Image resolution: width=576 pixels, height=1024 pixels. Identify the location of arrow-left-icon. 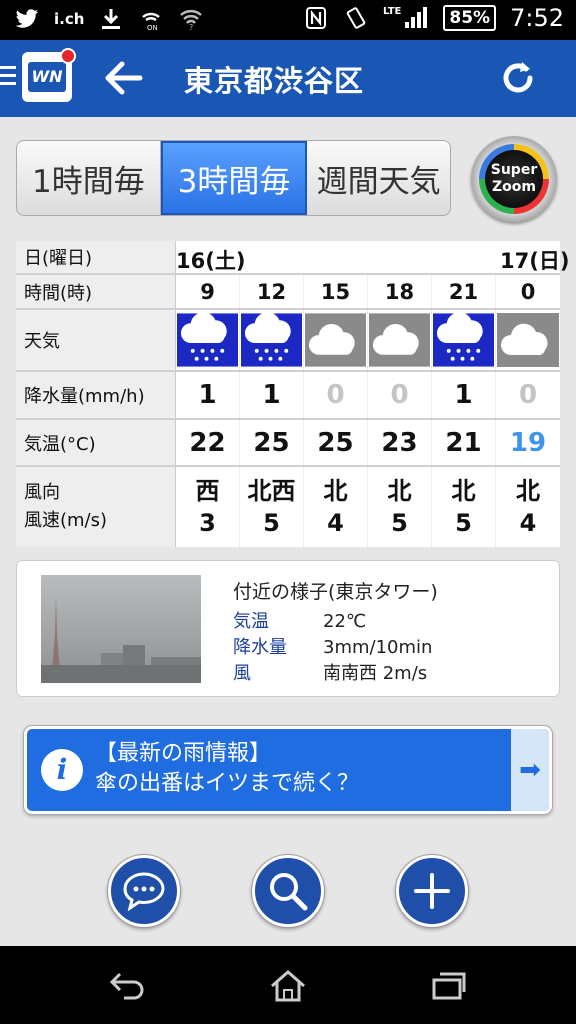
(124, 78).